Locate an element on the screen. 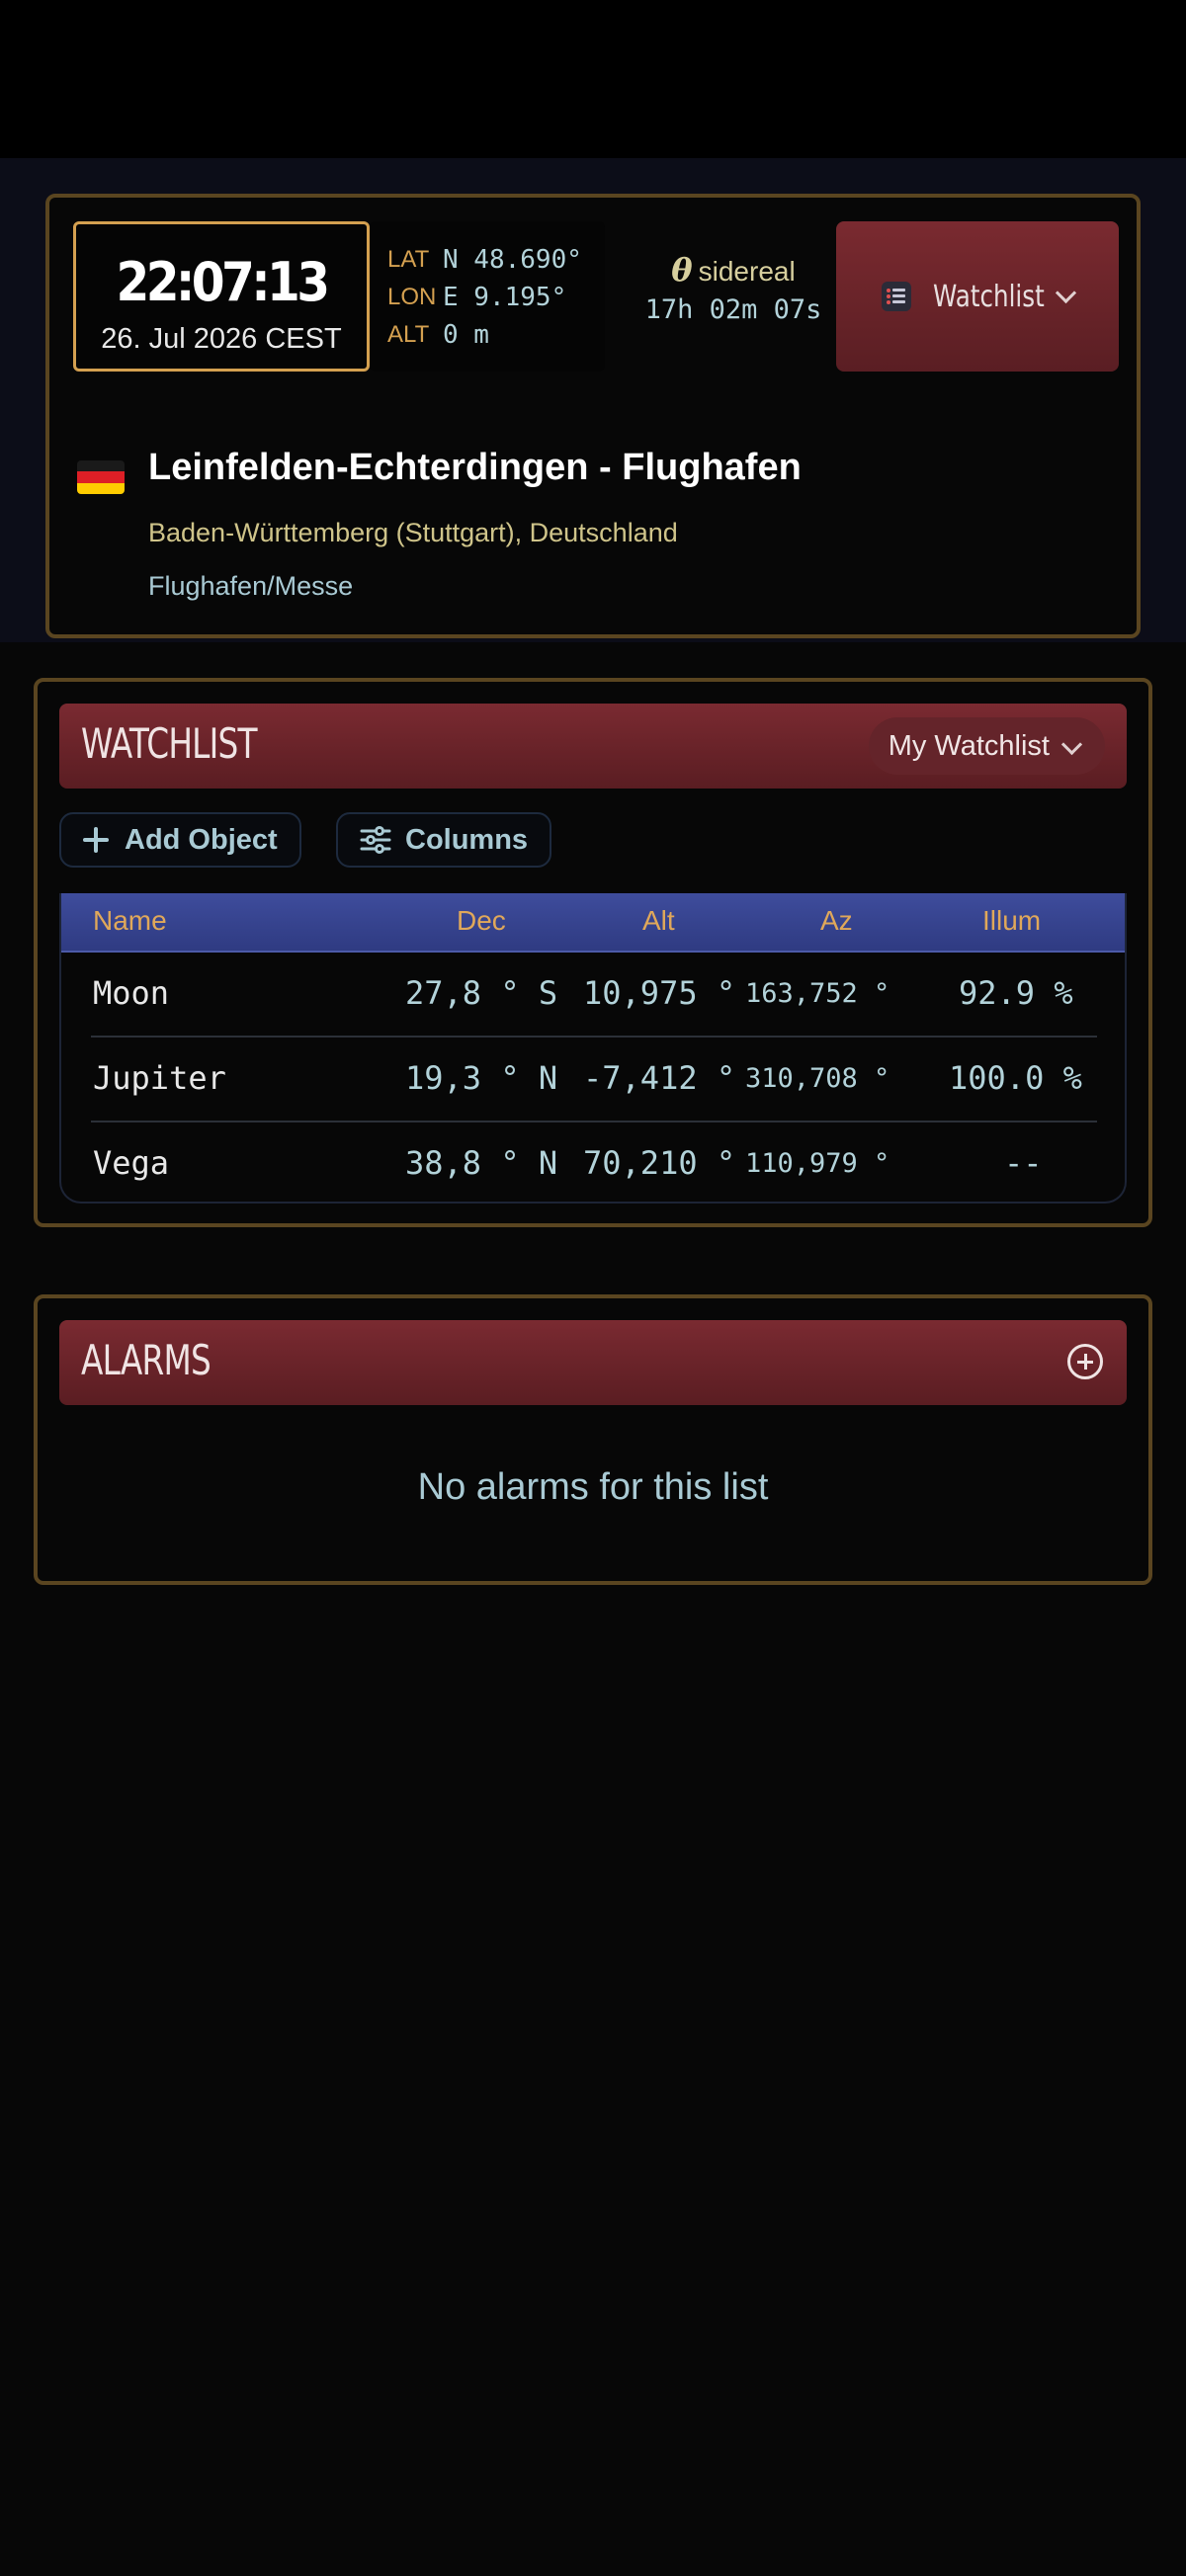 This screenshot has width=1186, height=2576. cell-dec: 27,8 ° S is located at coordinates (481, 993).